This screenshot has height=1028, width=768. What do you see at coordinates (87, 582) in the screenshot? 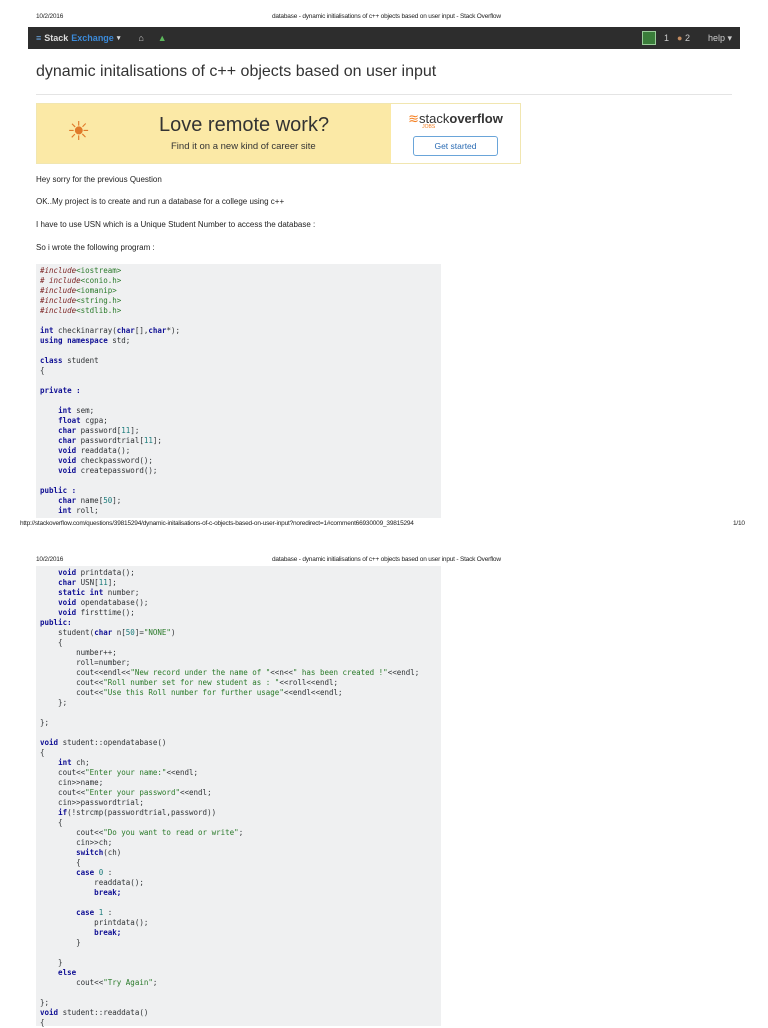
I see `code-line: char USN[11];` at bounding box center [87, 582].